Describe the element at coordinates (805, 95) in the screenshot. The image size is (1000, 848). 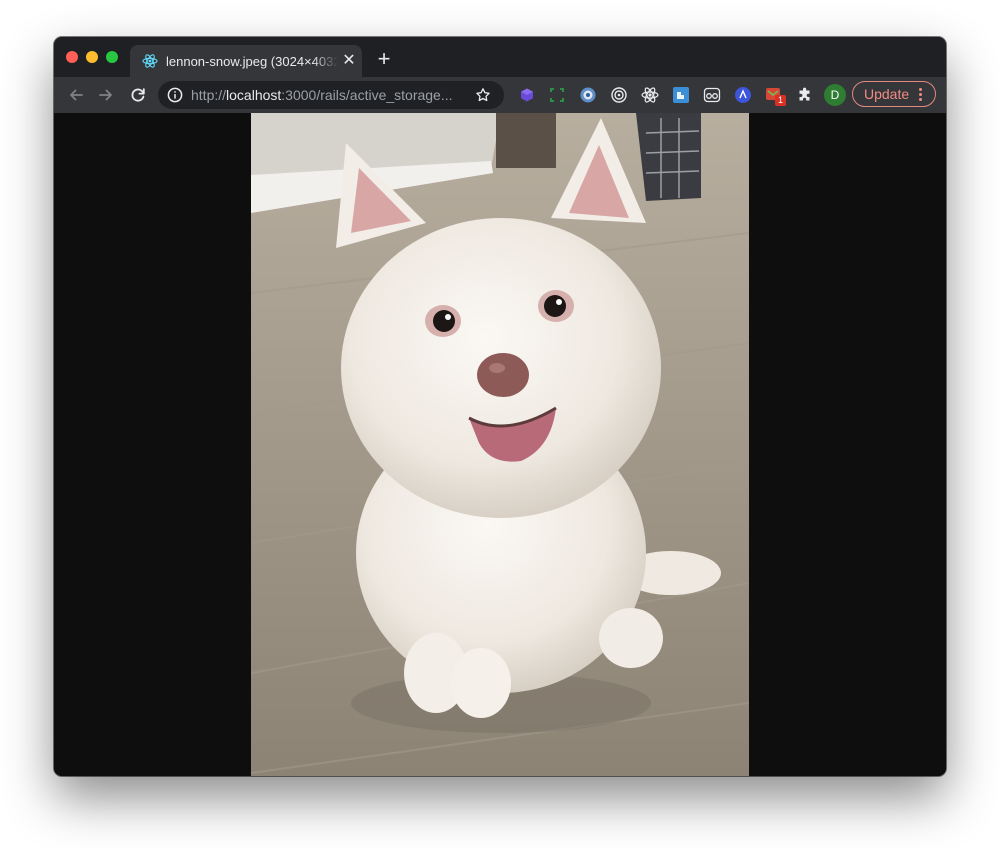
I see `puzzle-icon` at that location.